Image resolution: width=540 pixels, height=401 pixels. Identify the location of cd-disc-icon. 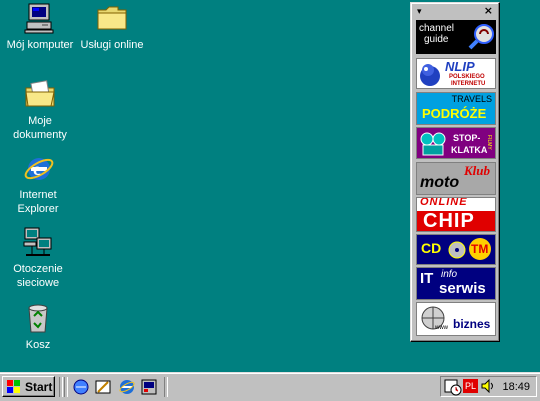
(457, 250).